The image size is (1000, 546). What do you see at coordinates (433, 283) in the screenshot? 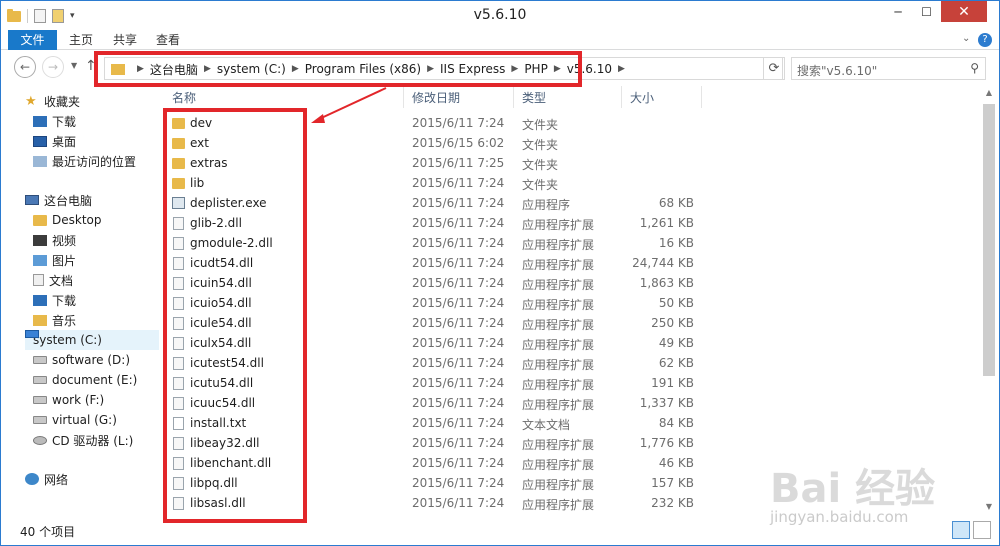
I see `file-row: icuin54.dll 2015/6/11 7:24 应用程序扩展 1,863 KB` at bounding box center [433, 283].